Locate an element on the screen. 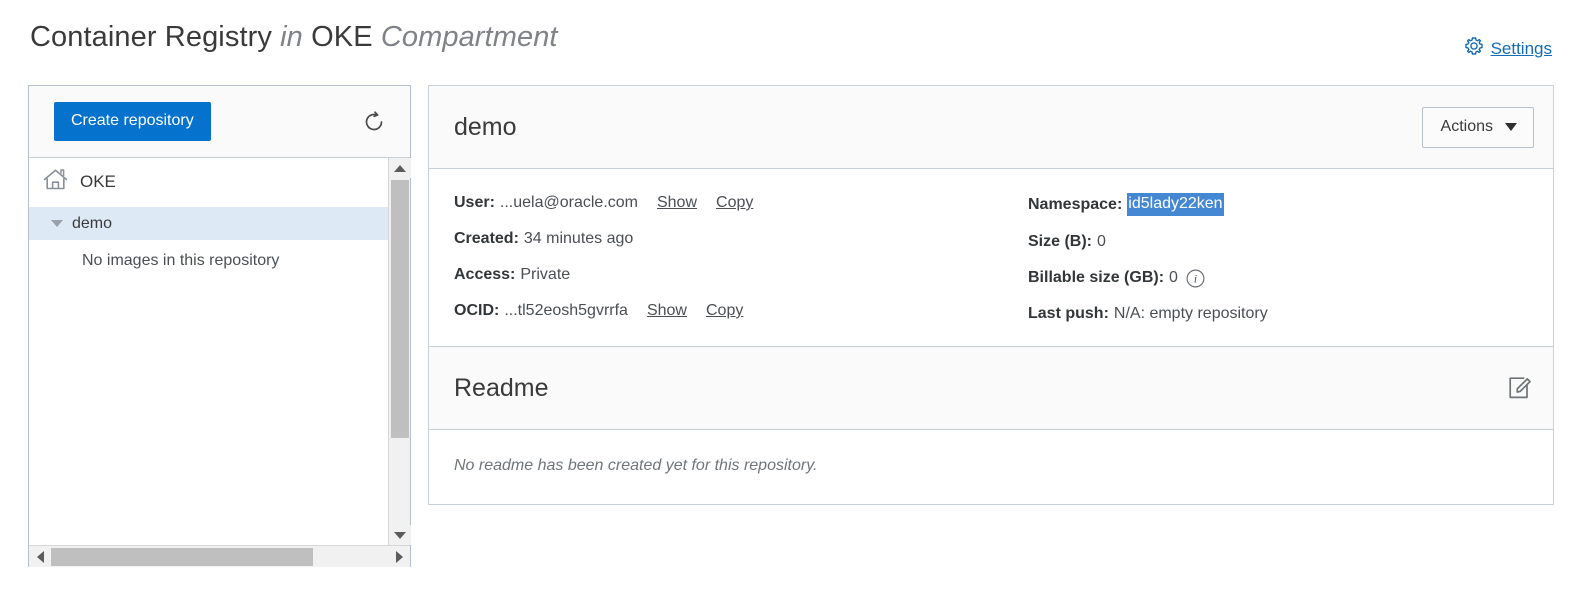  edit-readme-button is located at coordinates (1519, 388).